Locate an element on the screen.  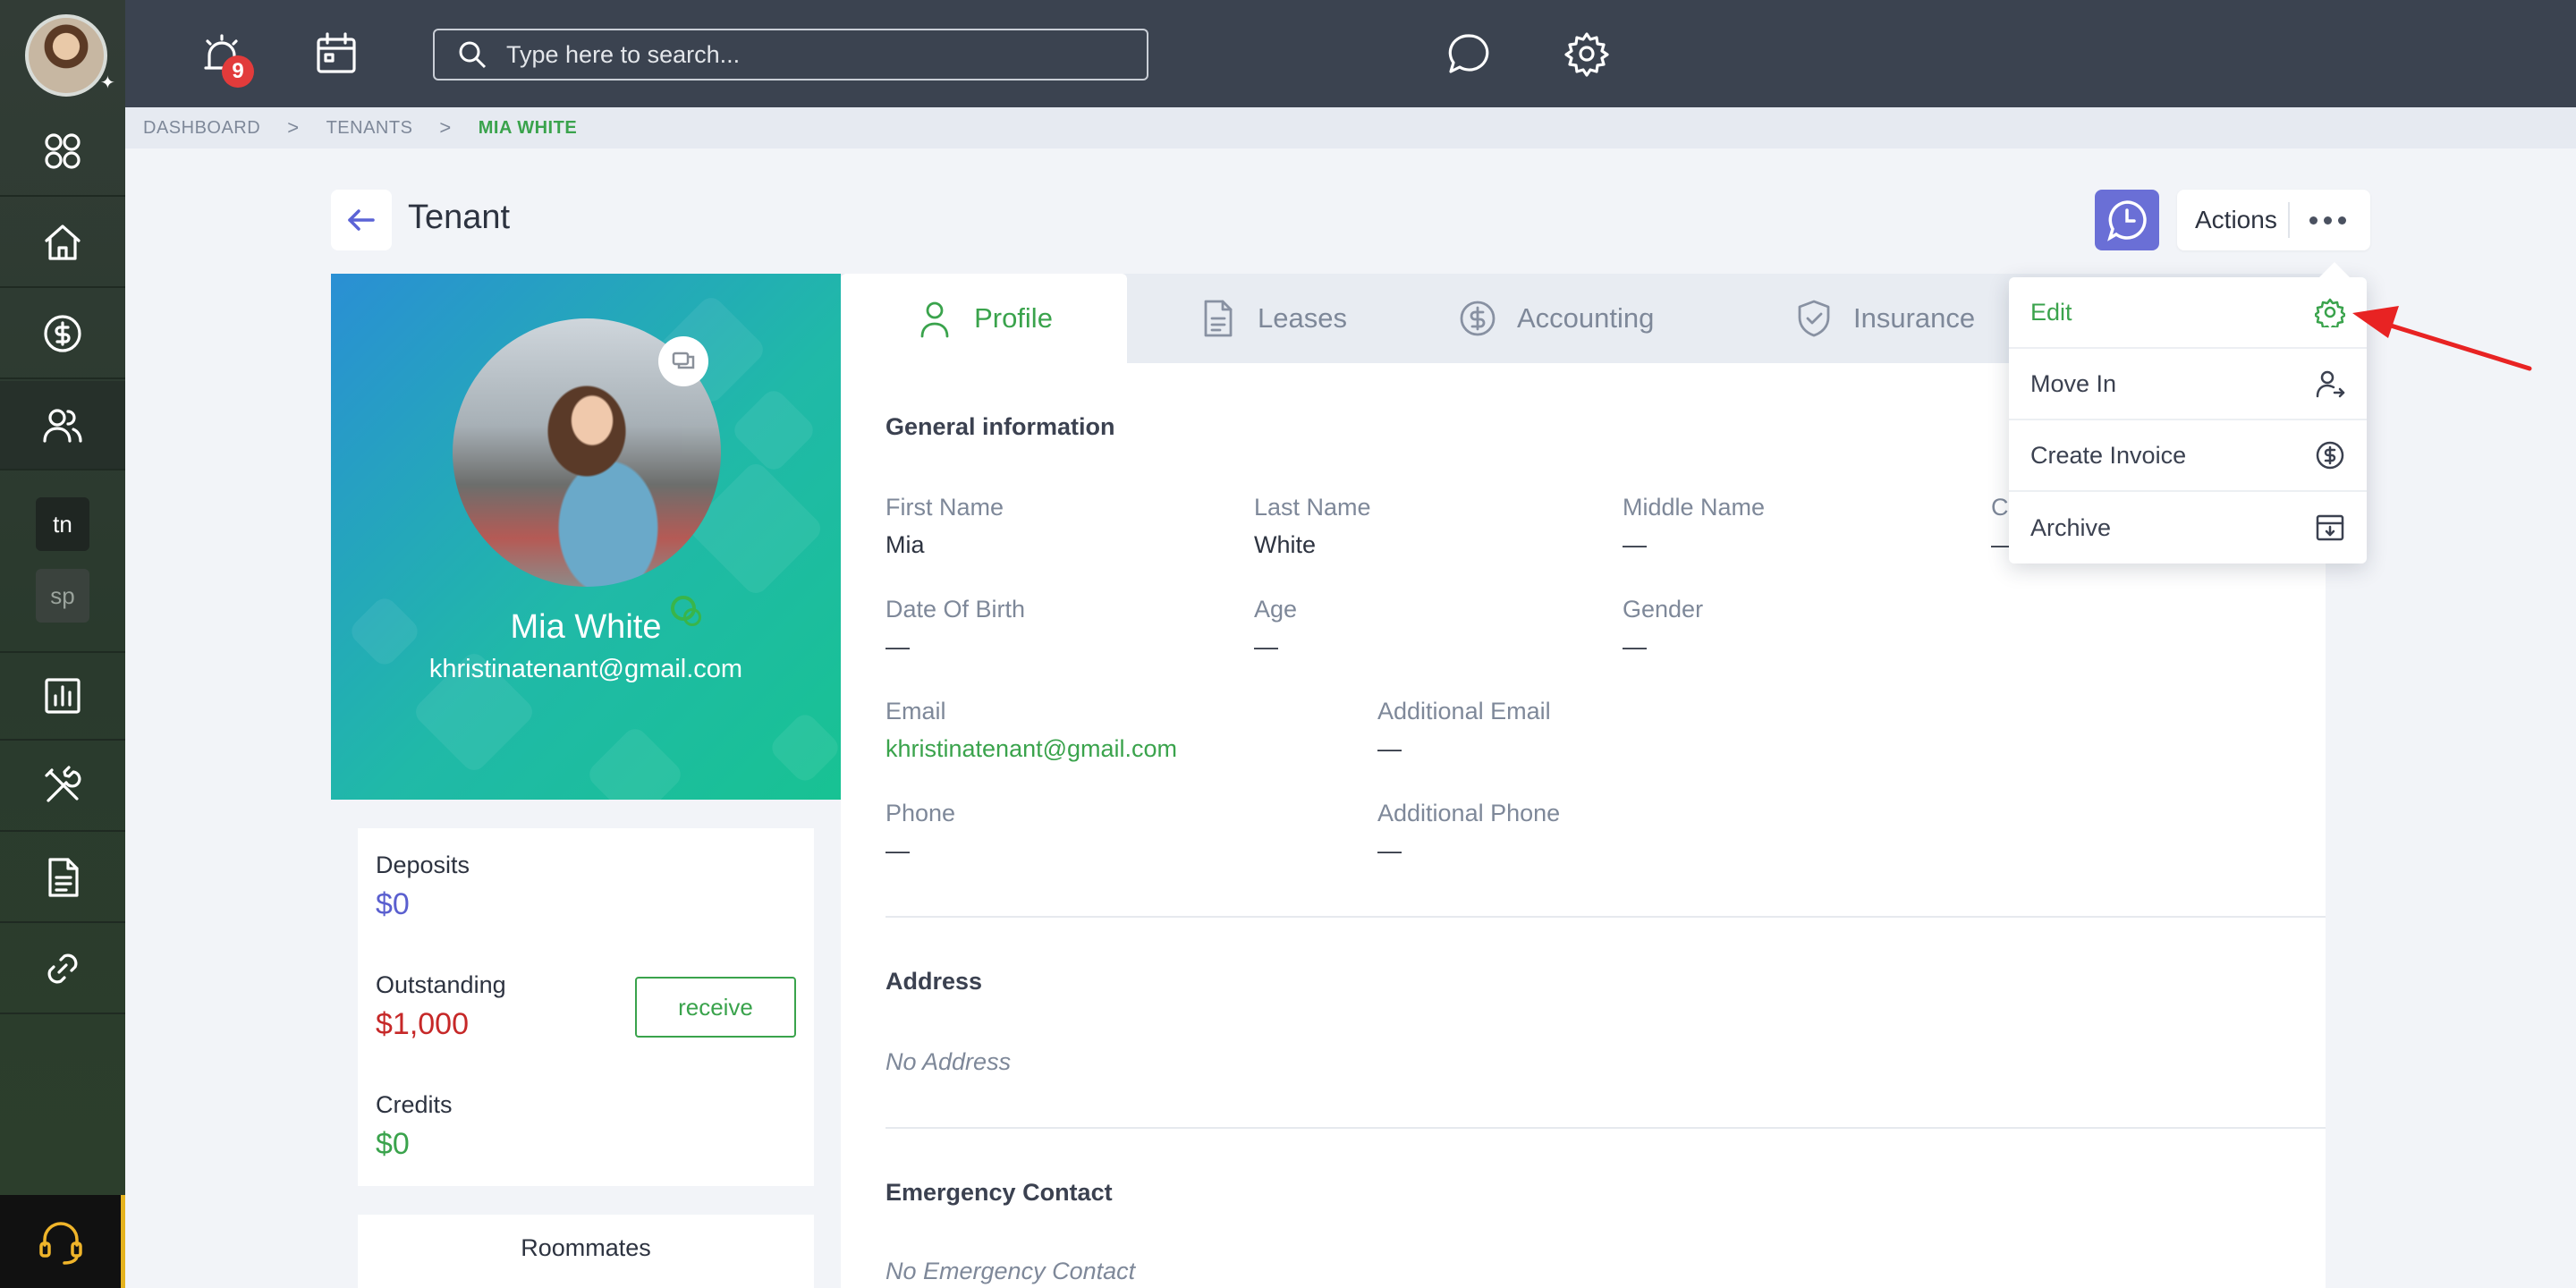
actions-dropdown-menu: Edit Move In Create Invoice Archive is located at coordinates (2188, 420).